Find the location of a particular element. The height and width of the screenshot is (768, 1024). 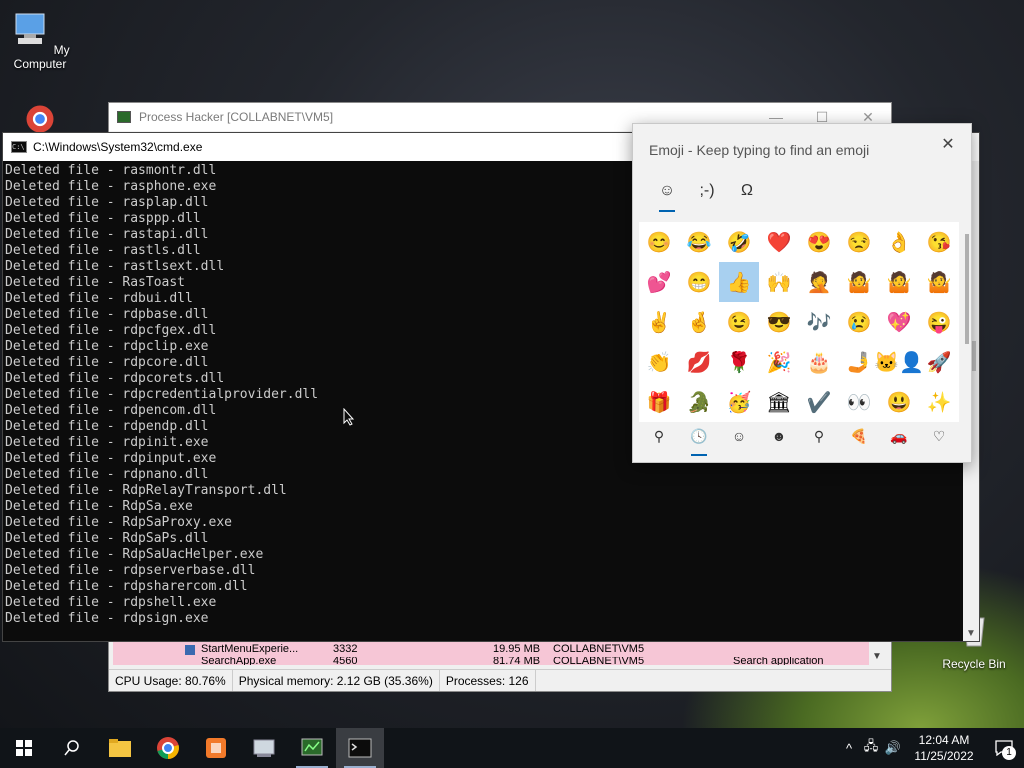

people-icon: ☻ is located at coordinates (779, 440).